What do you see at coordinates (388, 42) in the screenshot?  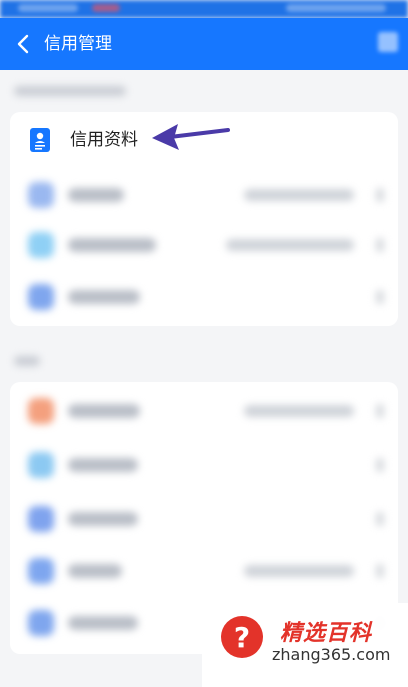 I see `more-menu-icon` at bounding box center [388, 42].